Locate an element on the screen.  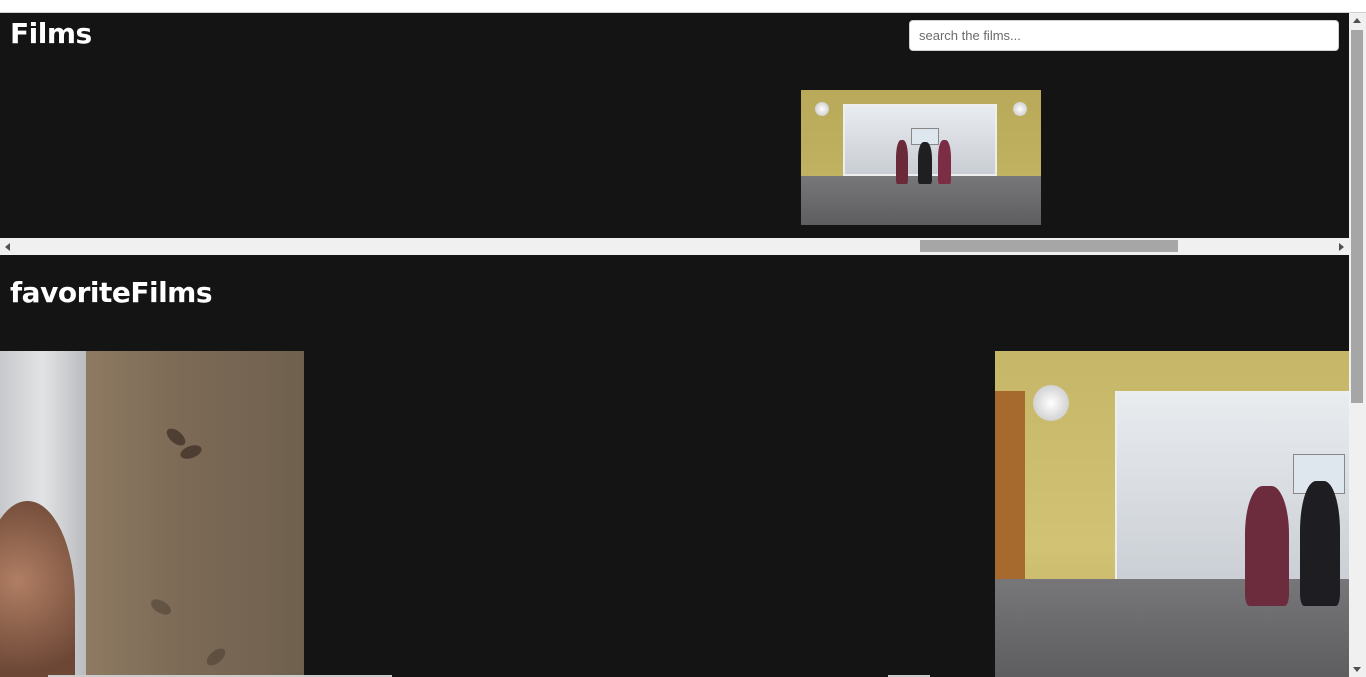
scroll-down-arrow-icon is located at coordinates (1357, 669).